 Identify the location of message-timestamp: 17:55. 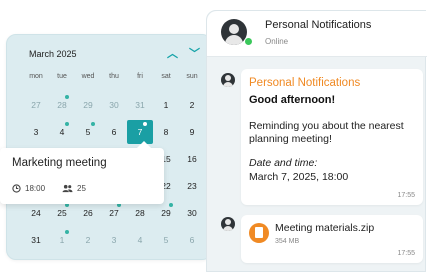
(406, 195).